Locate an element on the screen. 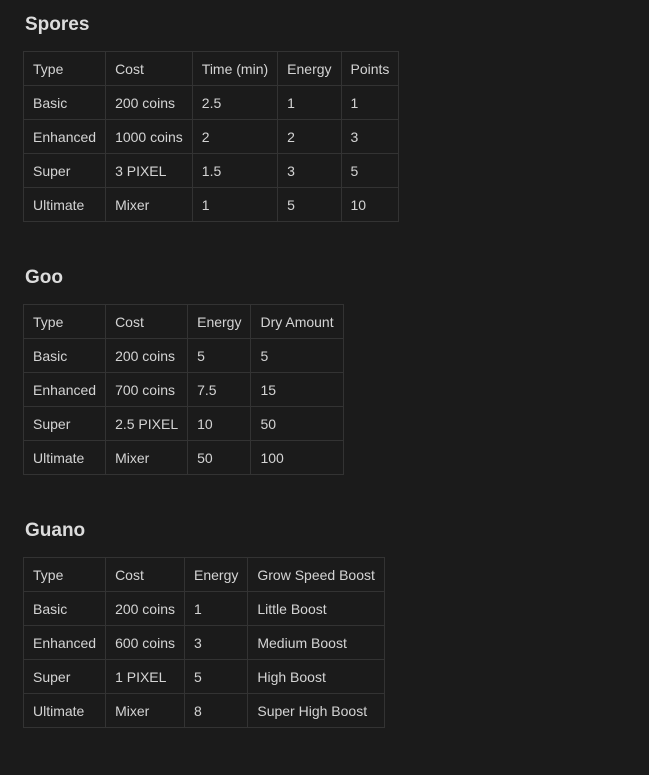  table-cell: 1000 coins is located at coordinates (149, 136).